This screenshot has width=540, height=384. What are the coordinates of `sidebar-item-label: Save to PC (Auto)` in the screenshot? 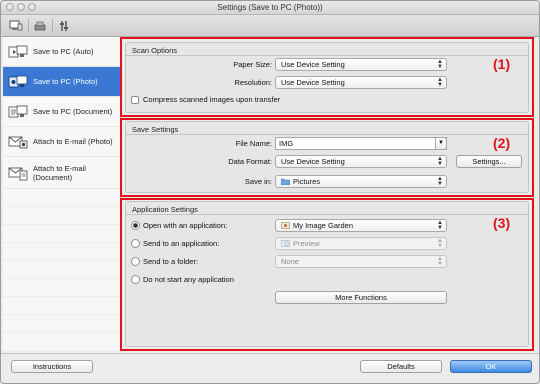 It's located at (63, 51).